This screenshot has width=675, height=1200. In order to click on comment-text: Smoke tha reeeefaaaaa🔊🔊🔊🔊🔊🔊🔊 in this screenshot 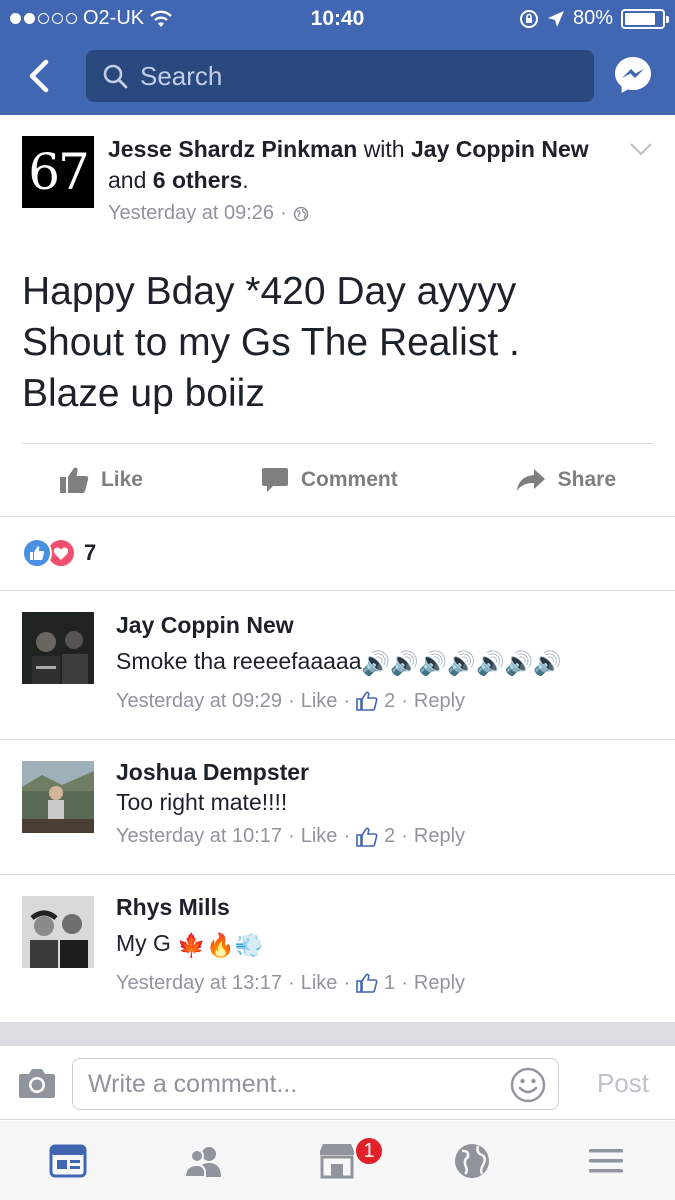, I will do `click(386, 662)`.